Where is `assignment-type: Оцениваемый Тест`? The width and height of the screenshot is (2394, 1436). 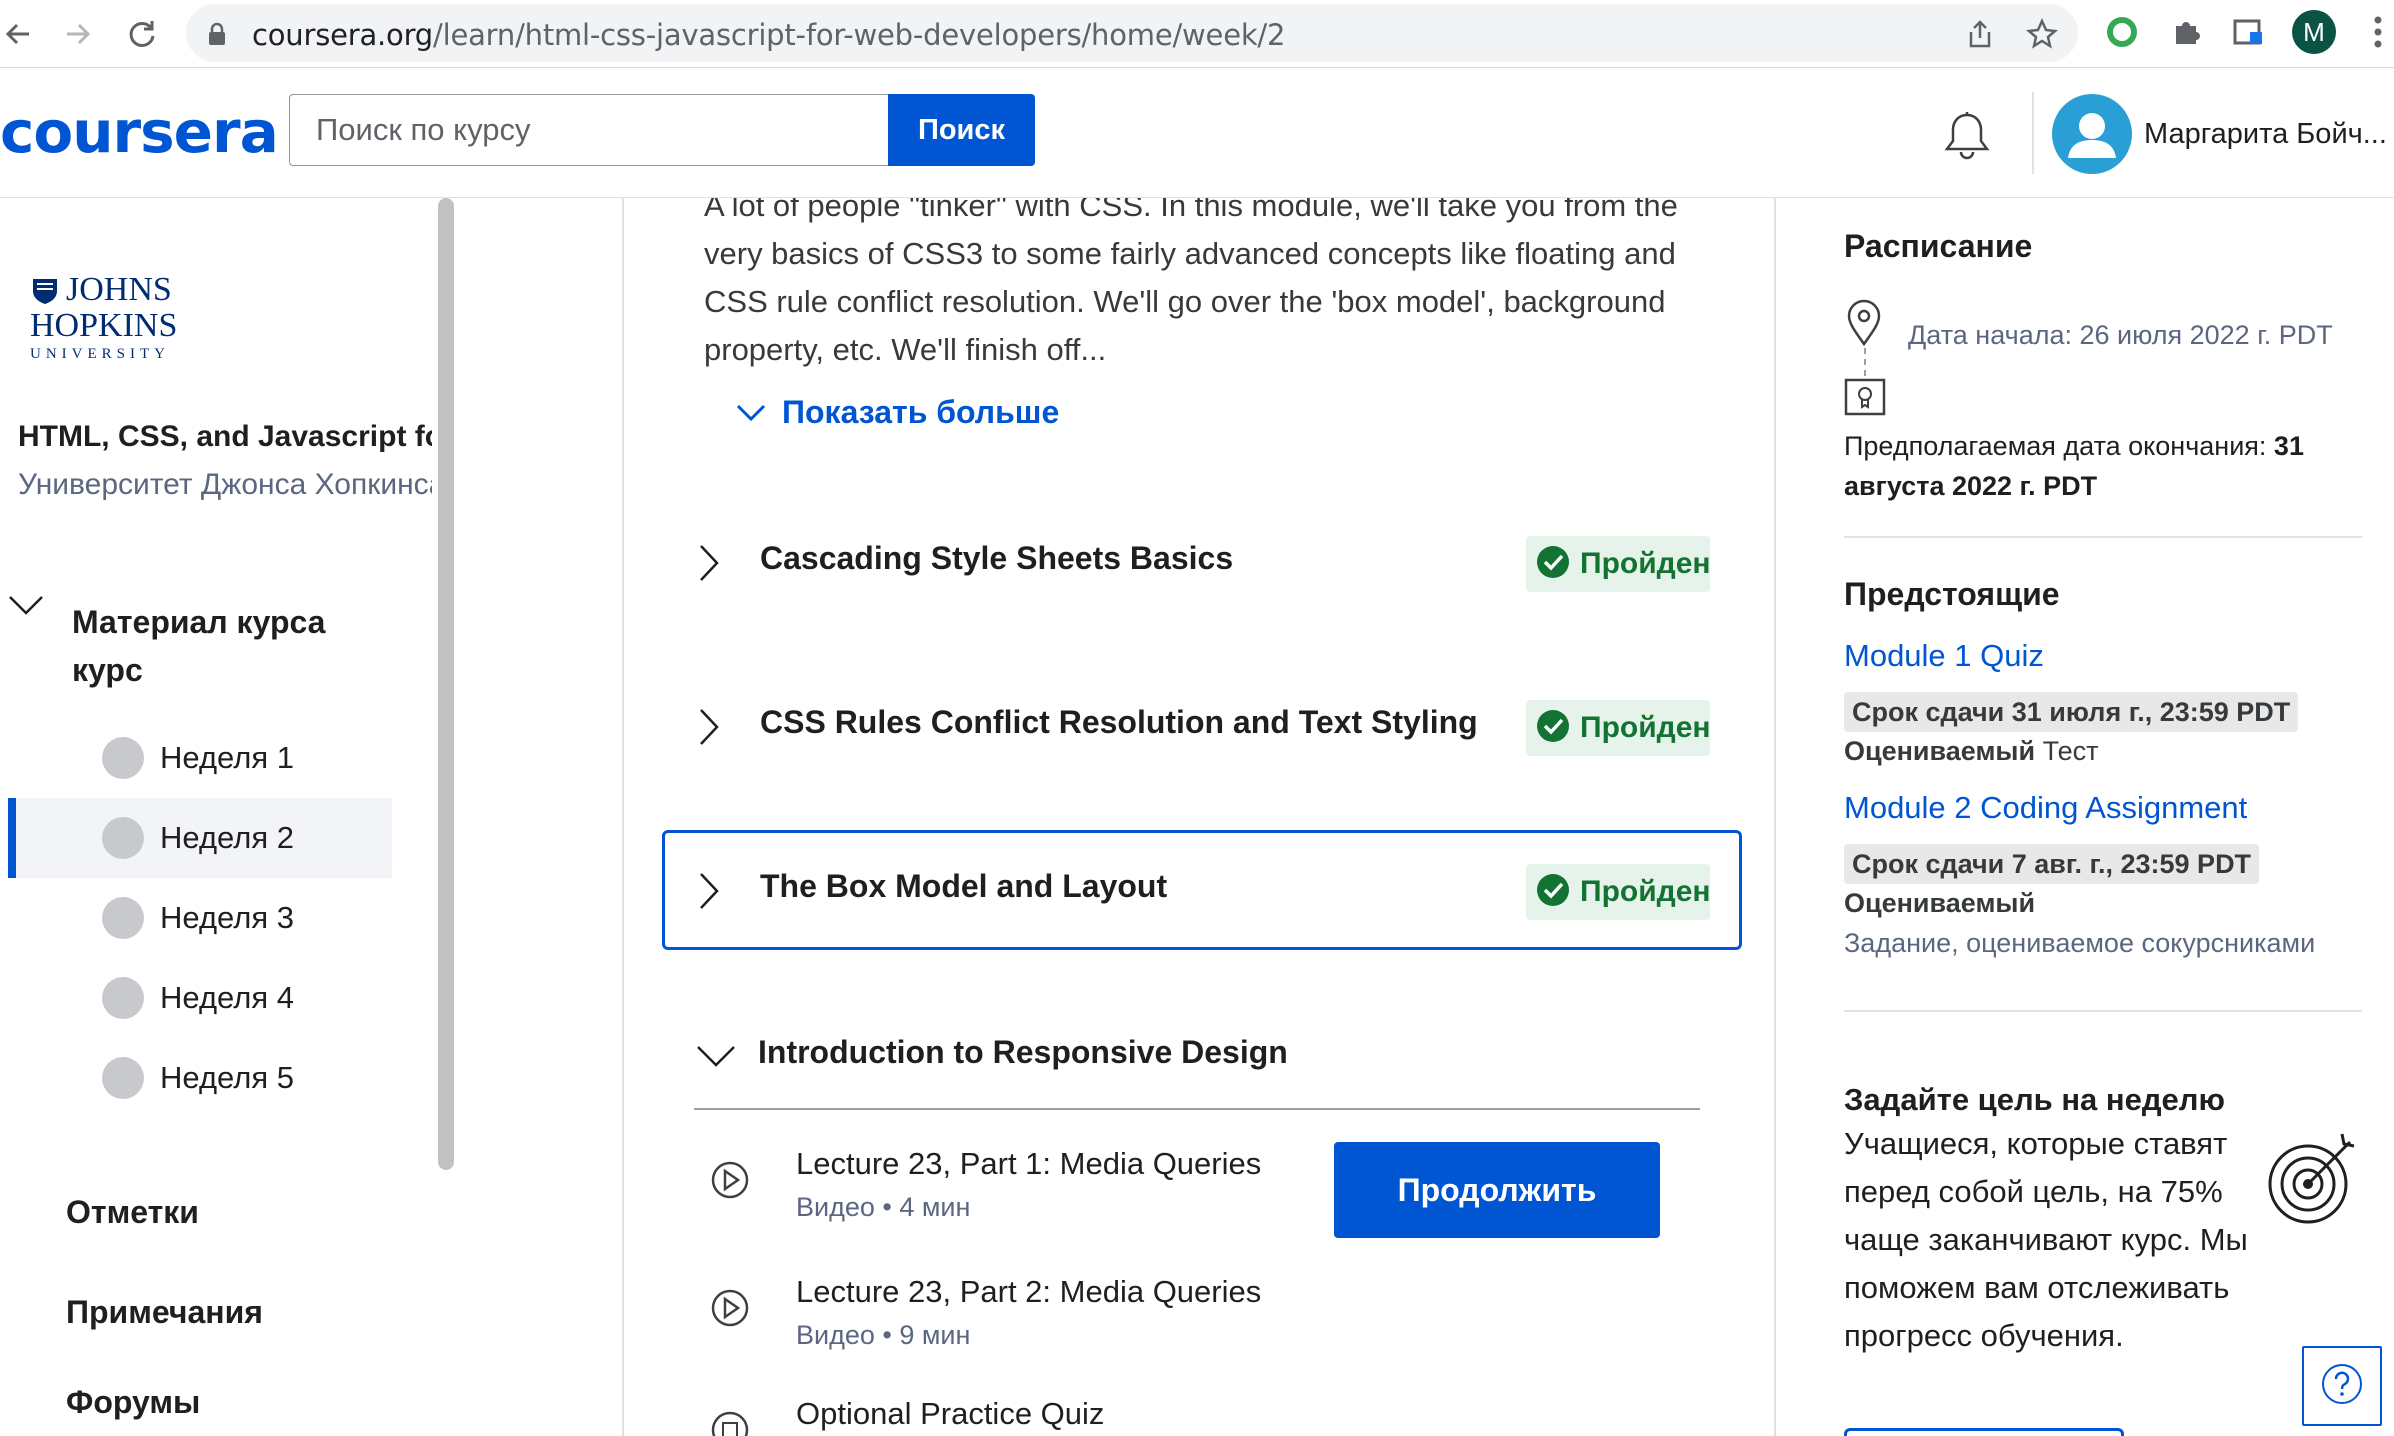
assignment-type: Оцениваемый Тест is located at coordinates (1971, 751).